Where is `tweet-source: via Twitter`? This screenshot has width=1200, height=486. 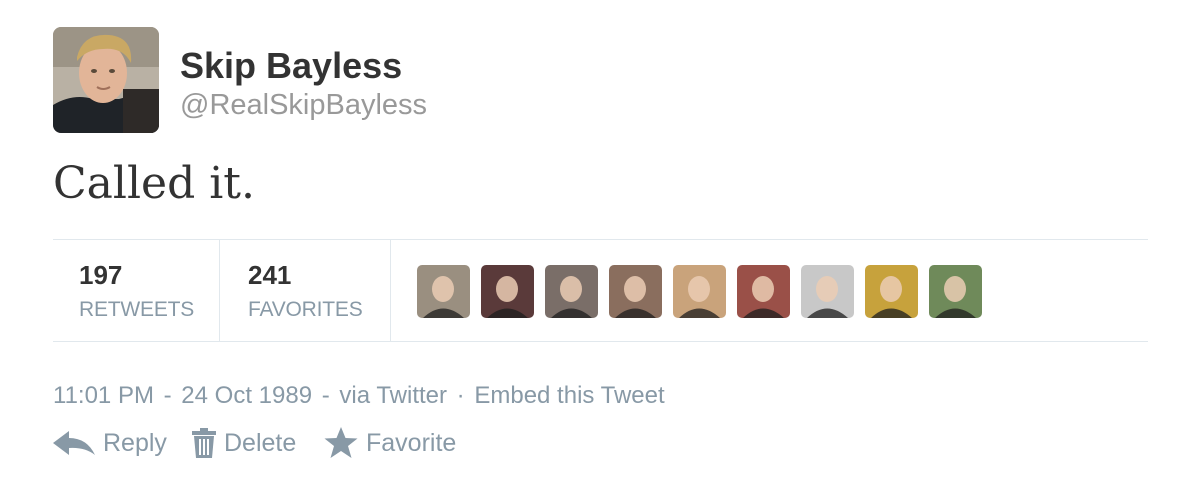 tweet-source: via Twitter is located at coordinates (393, 395).